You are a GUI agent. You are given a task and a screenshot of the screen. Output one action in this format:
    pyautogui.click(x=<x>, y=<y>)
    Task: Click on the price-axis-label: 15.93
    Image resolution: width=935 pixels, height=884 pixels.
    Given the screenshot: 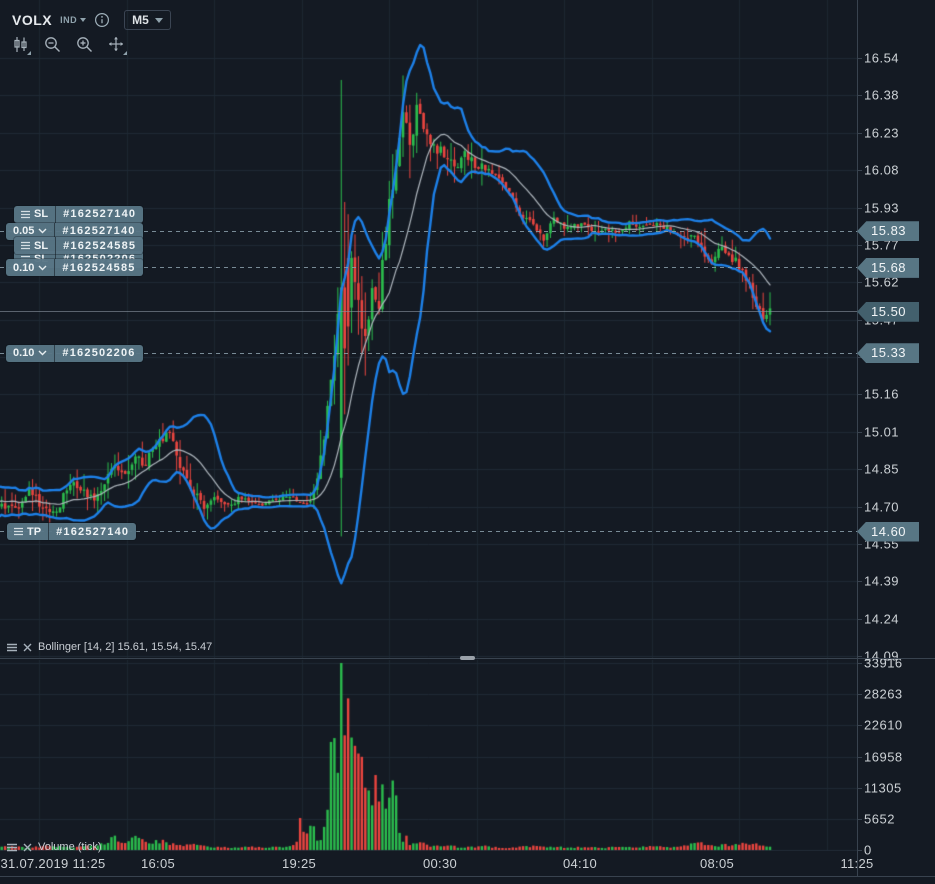 What is the action you would take?
    pyautogui.click(x=882, y=207)
    